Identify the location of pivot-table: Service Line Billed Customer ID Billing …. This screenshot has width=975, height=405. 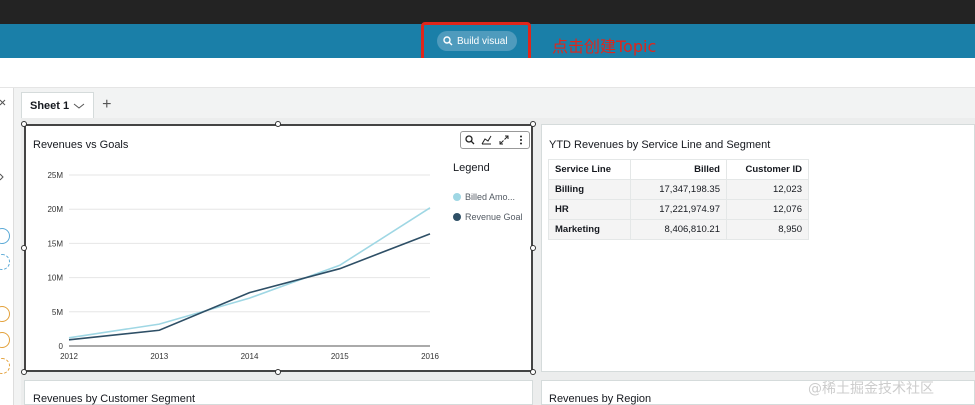
(678, 199).